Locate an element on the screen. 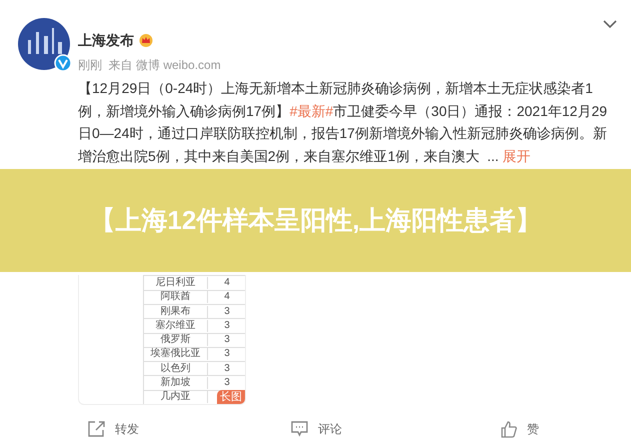 The image size is (631, 442). expand-link: 展开 is located at coordinates (516, 156).